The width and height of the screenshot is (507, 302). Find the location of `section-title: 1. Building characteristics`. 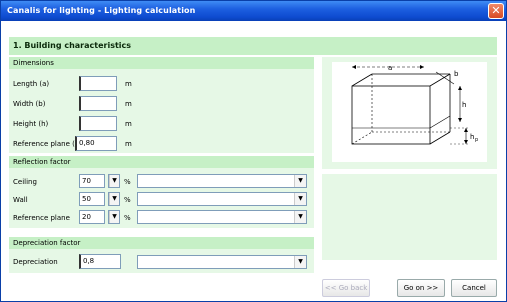

section-title: 1. Building characteristics is located at coordinates (72, 45).